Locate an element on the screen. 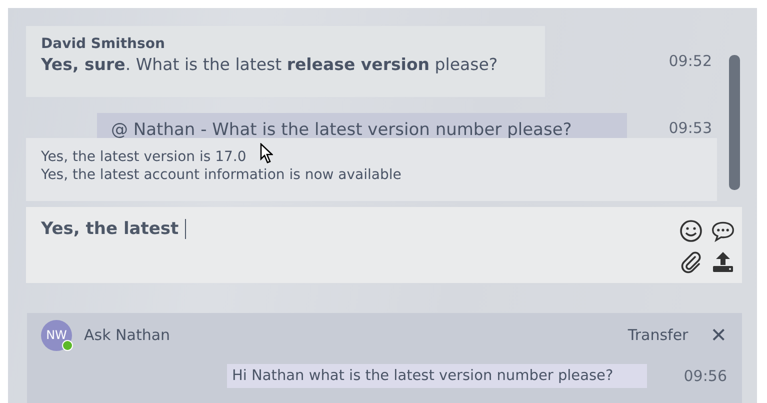 Image resolution: width=767 pixels, height=403 pixels. suggestion-item: Yes, the latest account information is now available is located at coordinates (371, 175).